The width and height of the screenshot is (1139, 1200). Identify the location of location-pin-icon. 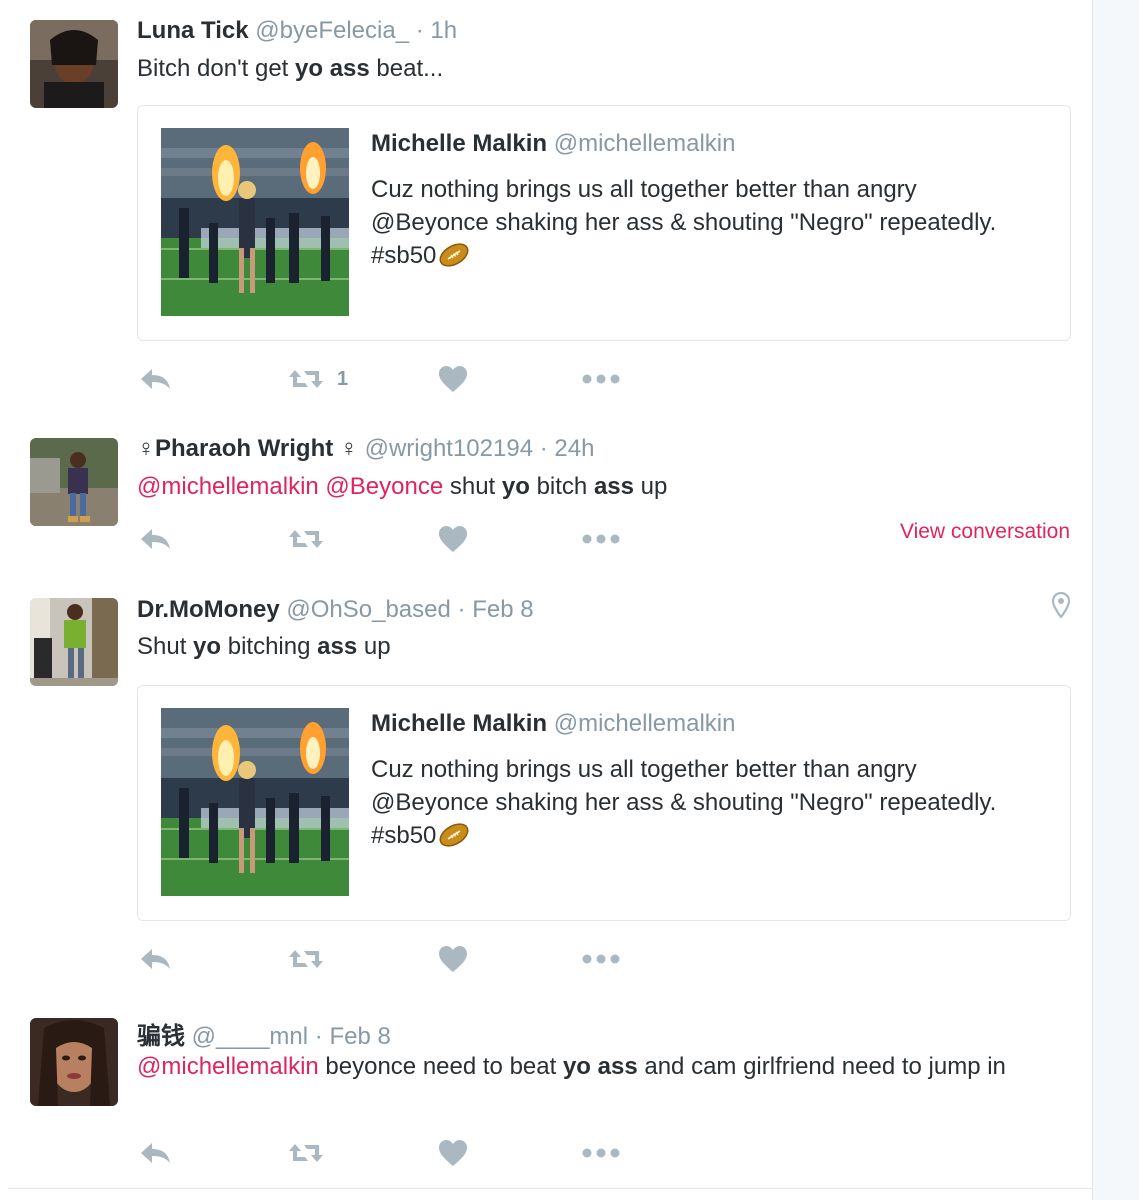
(1061, 605).